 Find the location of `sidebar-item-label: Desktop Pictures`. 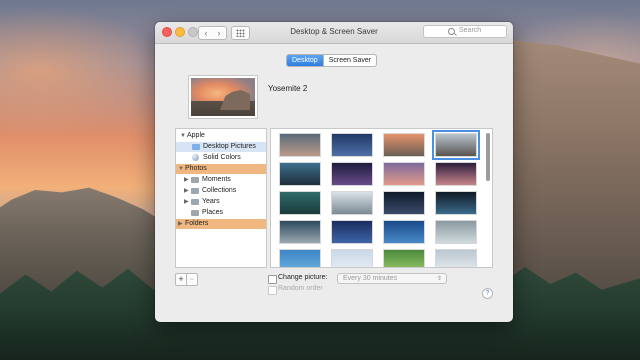

sidebar-item-label: Desktop Pictures is located at coordinates (229, 146).